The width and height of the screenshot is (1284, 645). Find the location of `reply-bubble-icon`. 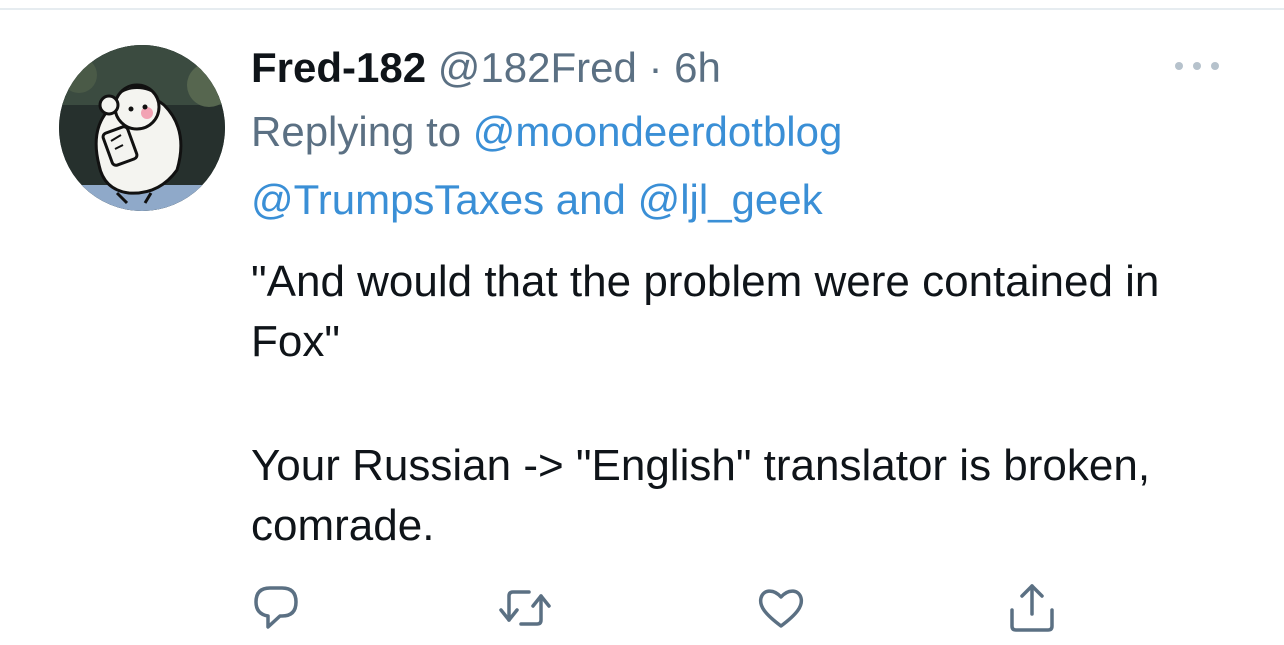

reply-bubble-icon is located at coordinates (276, 608).